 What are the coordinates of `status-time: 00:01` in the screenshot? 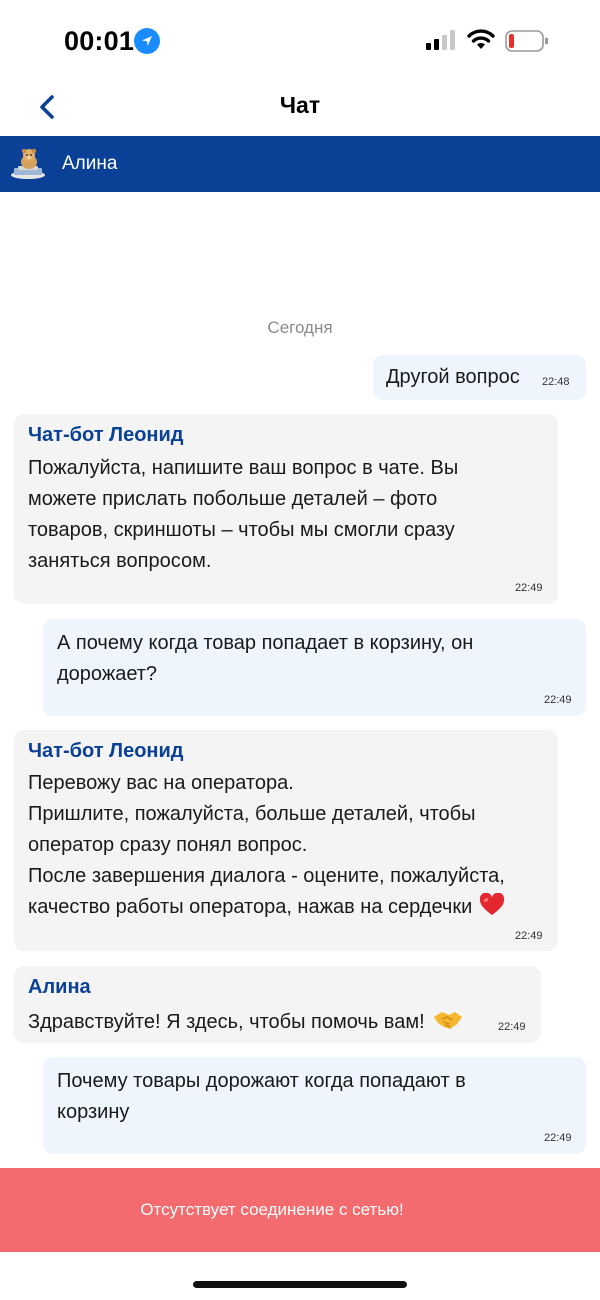 It's located at (99, 41).